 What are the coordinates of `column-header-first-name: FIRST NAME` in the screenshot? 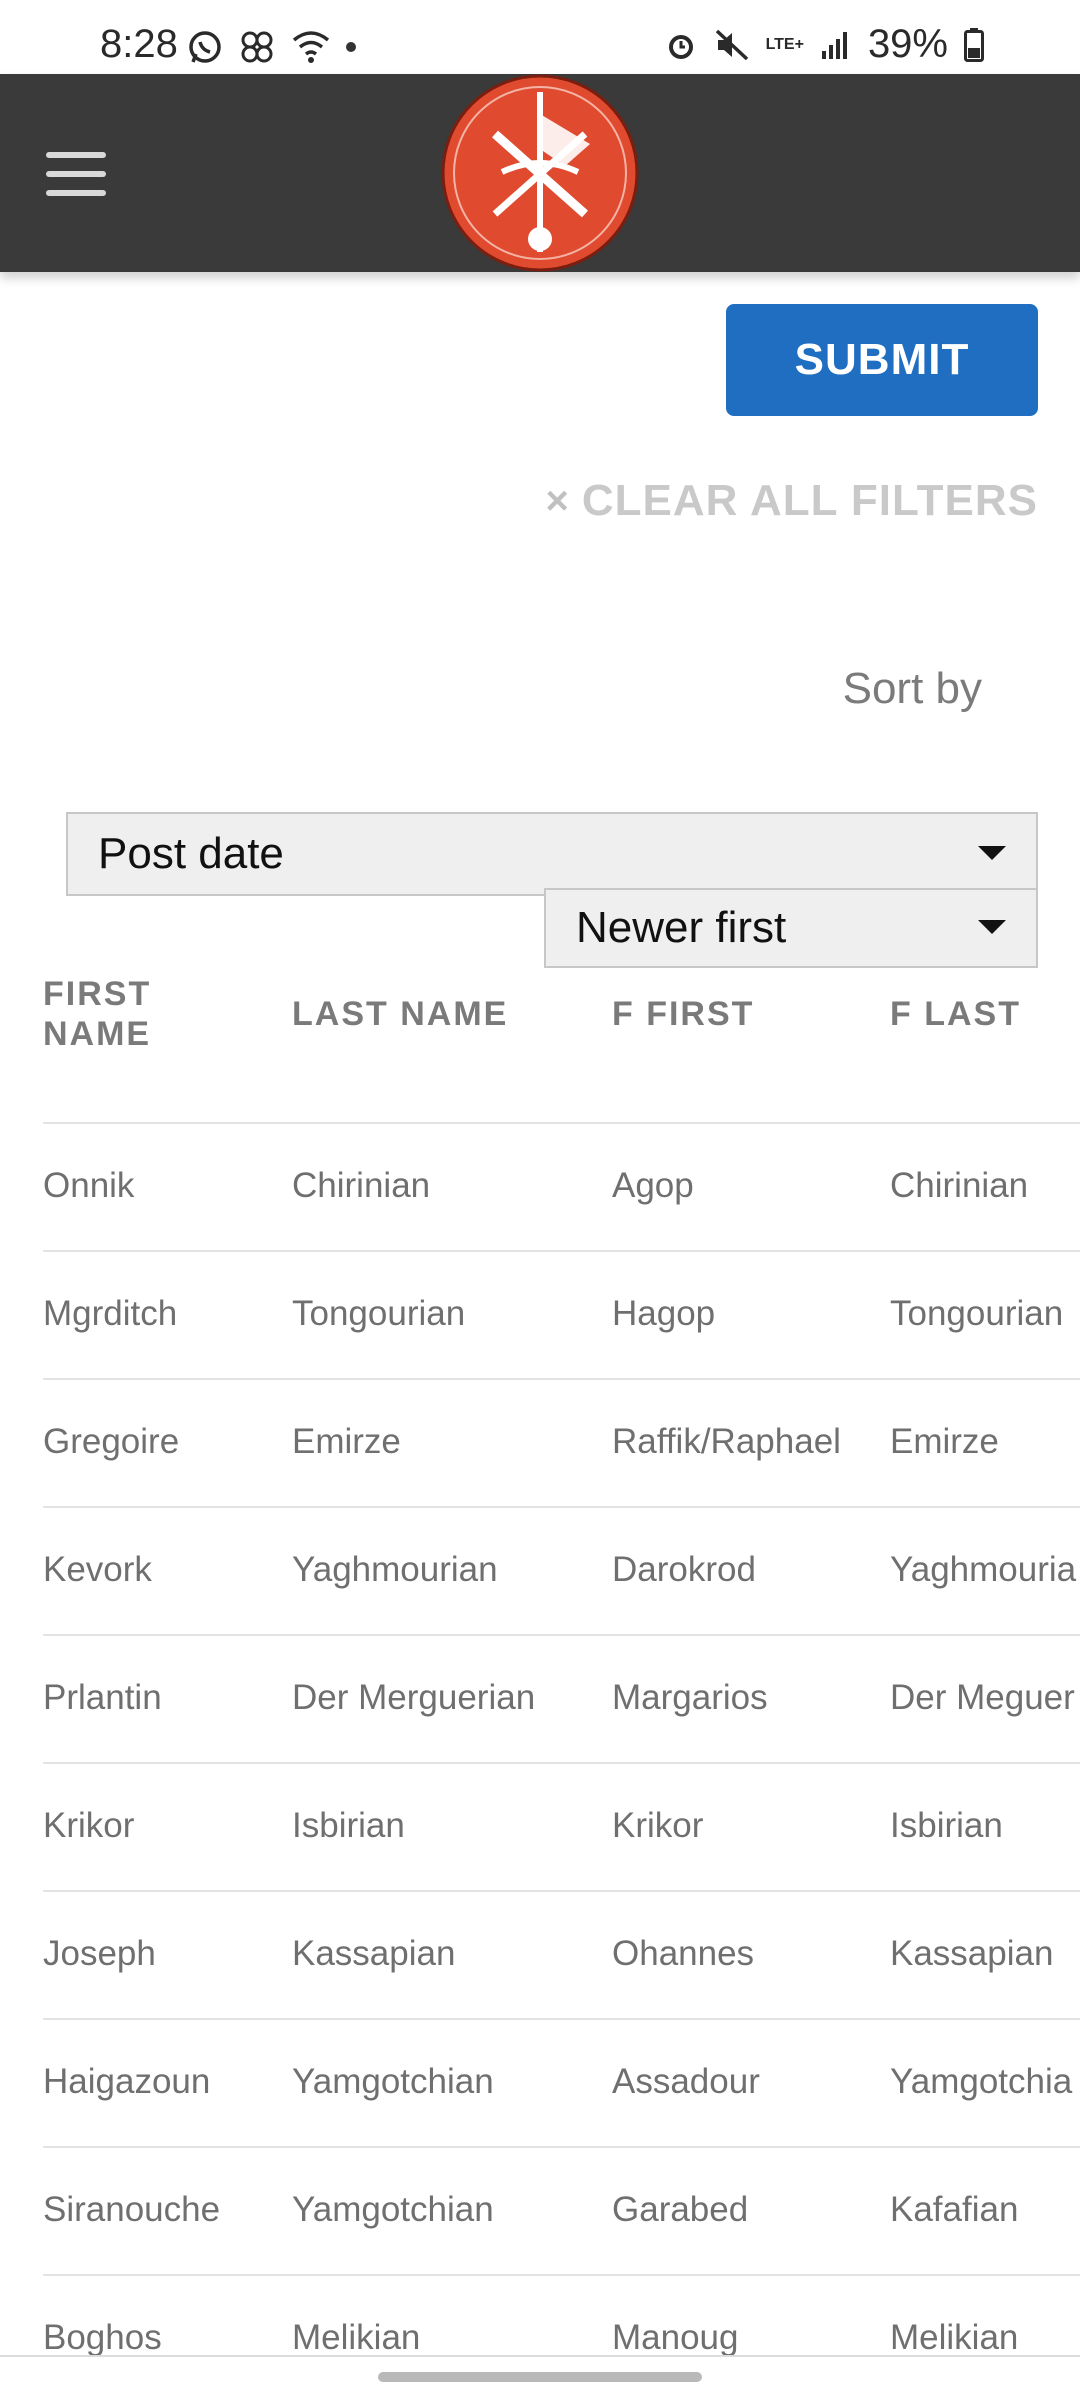 It's located at (143, 1014).